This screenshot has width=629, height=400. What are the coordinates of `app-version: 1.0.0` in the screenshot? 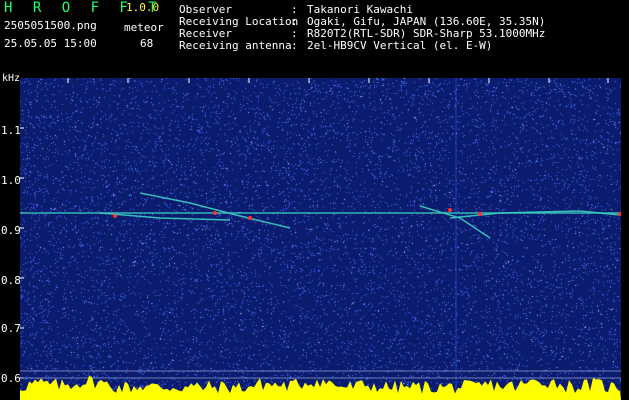 It's located at (143, 7).